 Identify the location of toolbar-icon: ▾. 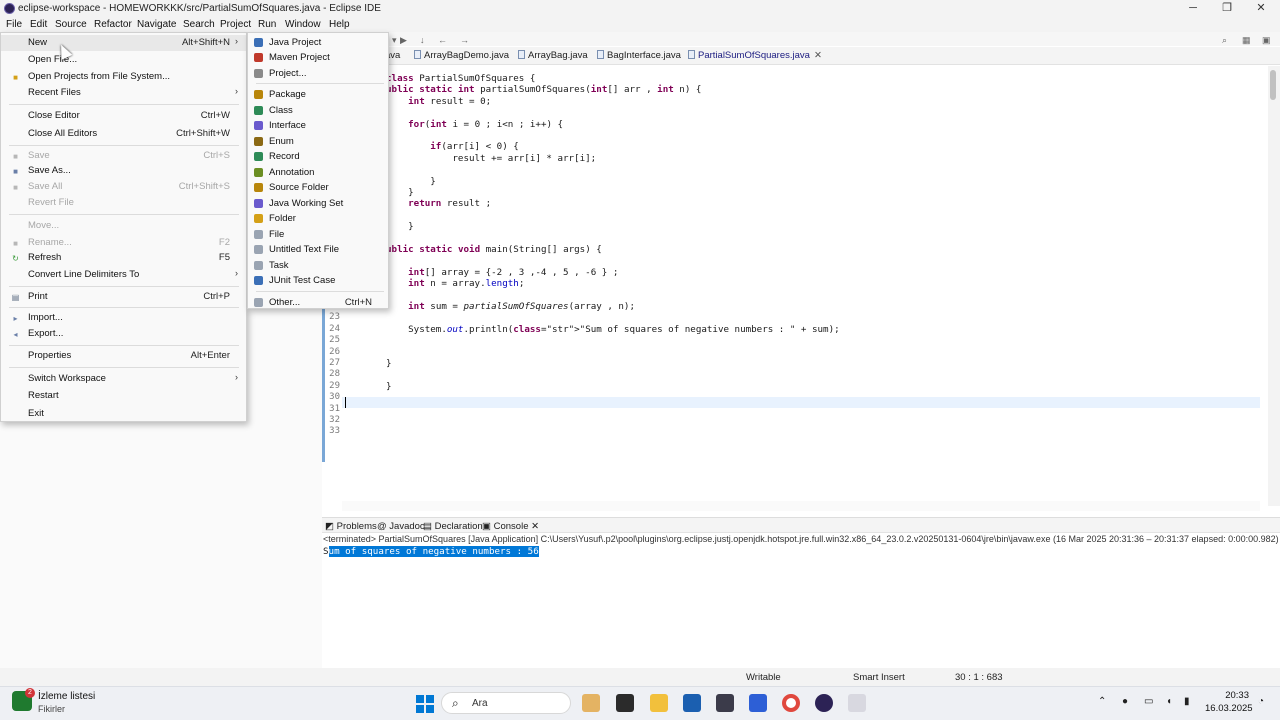
(394, 40).